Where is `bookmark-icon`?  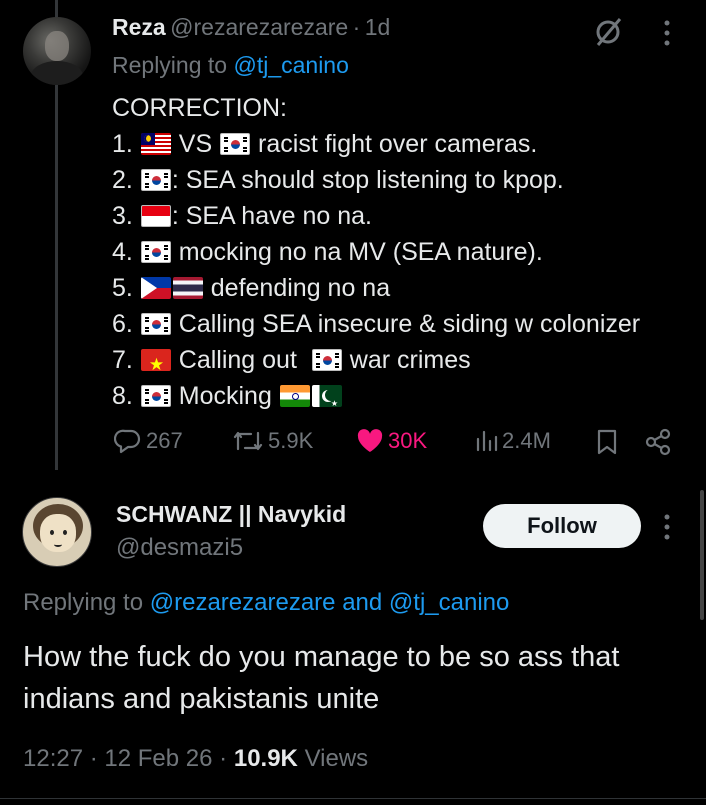 bookmark-icon is located at coordinates (607, 444).